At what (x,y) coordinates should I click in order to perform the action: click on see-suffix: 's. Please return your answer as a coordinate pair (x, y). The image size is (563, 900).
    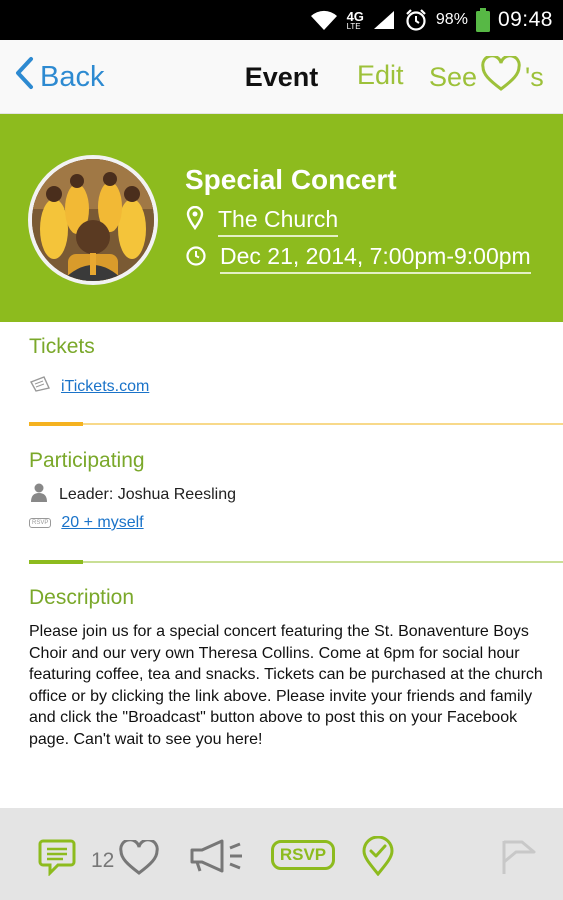
    Looking at the image, I should click on (534, 76).